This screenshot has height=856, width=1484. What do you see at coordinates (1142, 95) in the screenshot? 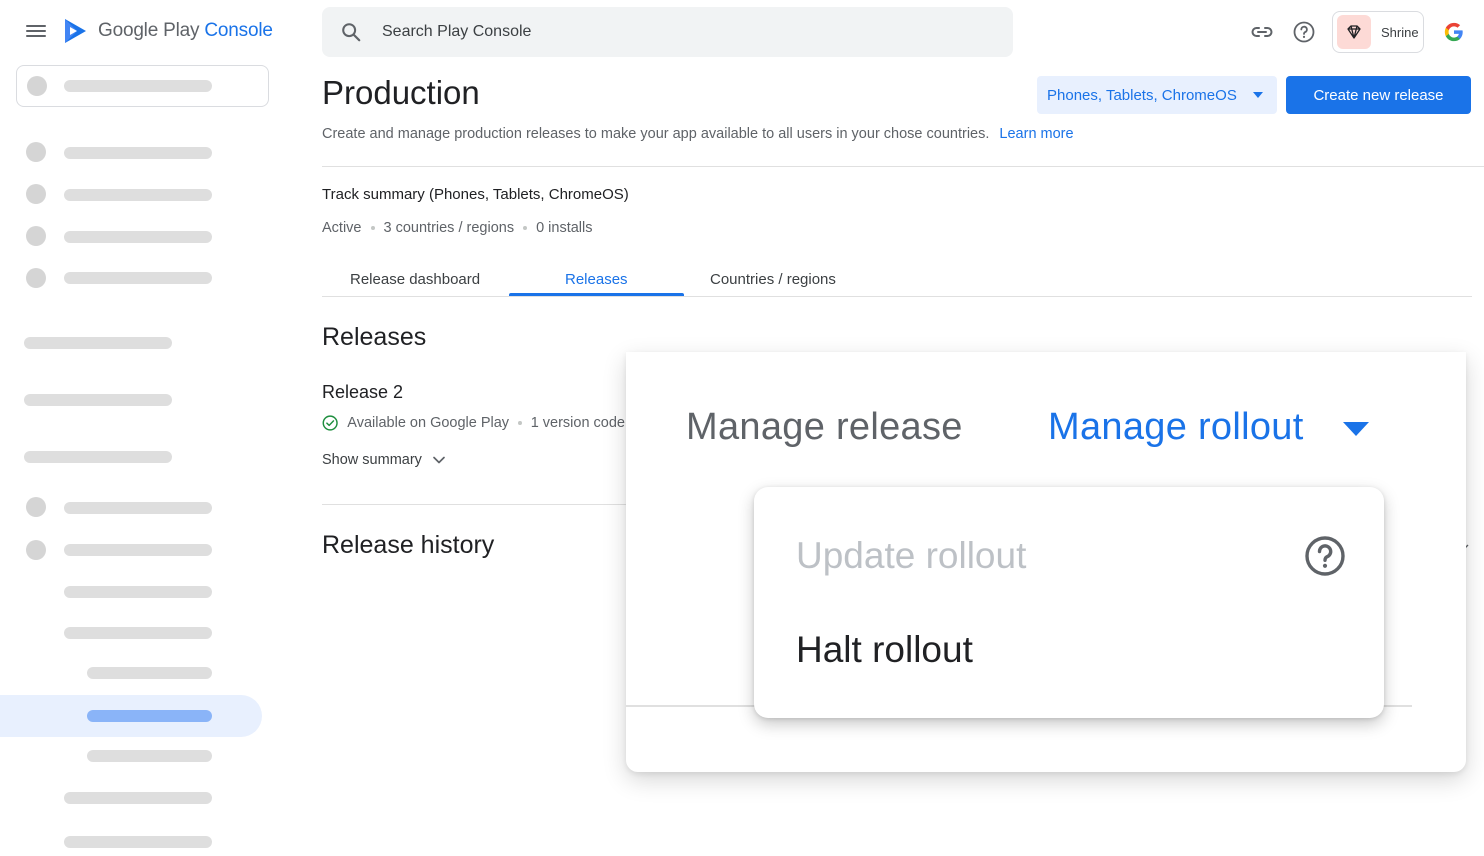
I see `device-filter-label: Phones, Tablets, ChromeOS` at bounding box center [1142, 95].